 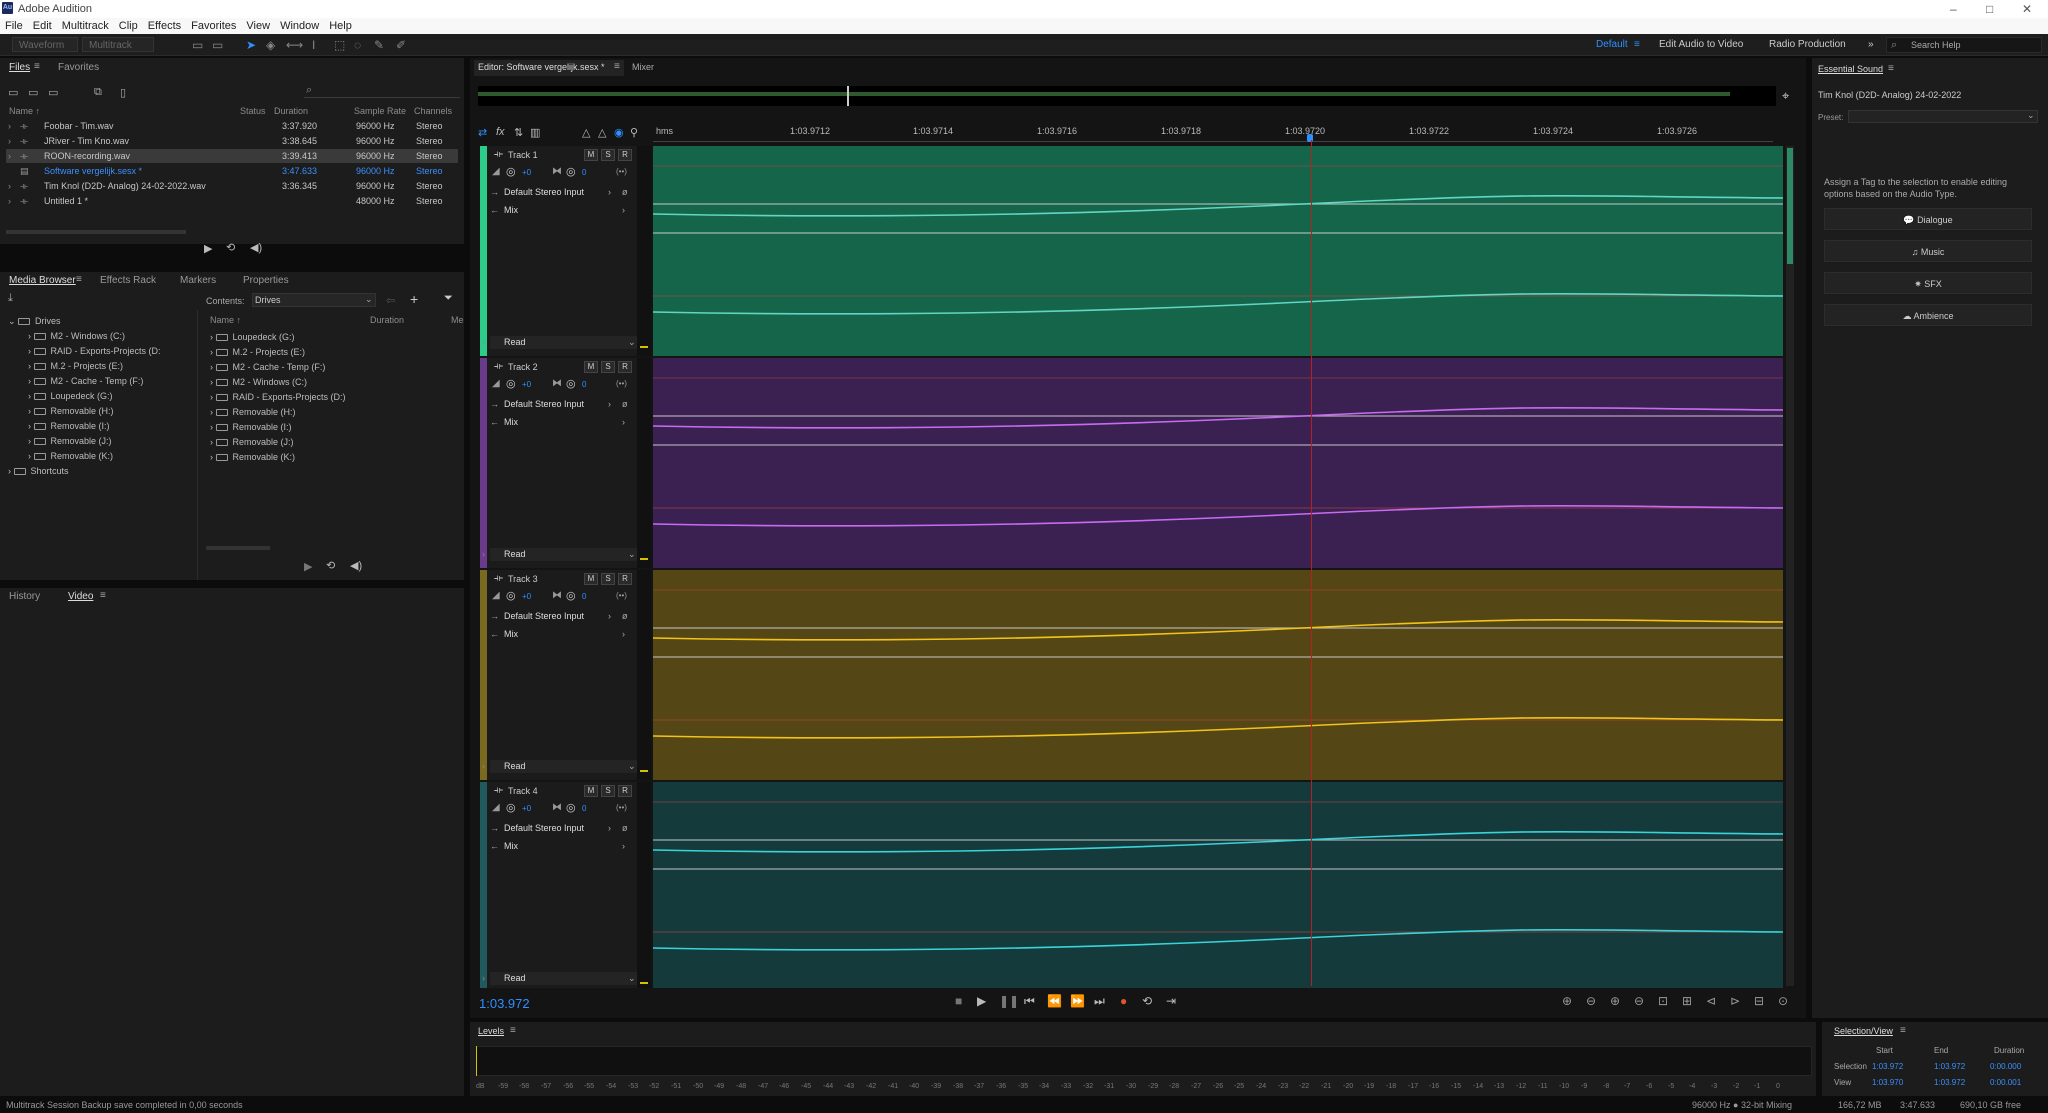 What do you see at coordinates (238, 548) in the screenshot?
I see `media-scrollbar` at bounding box center [238, 548].